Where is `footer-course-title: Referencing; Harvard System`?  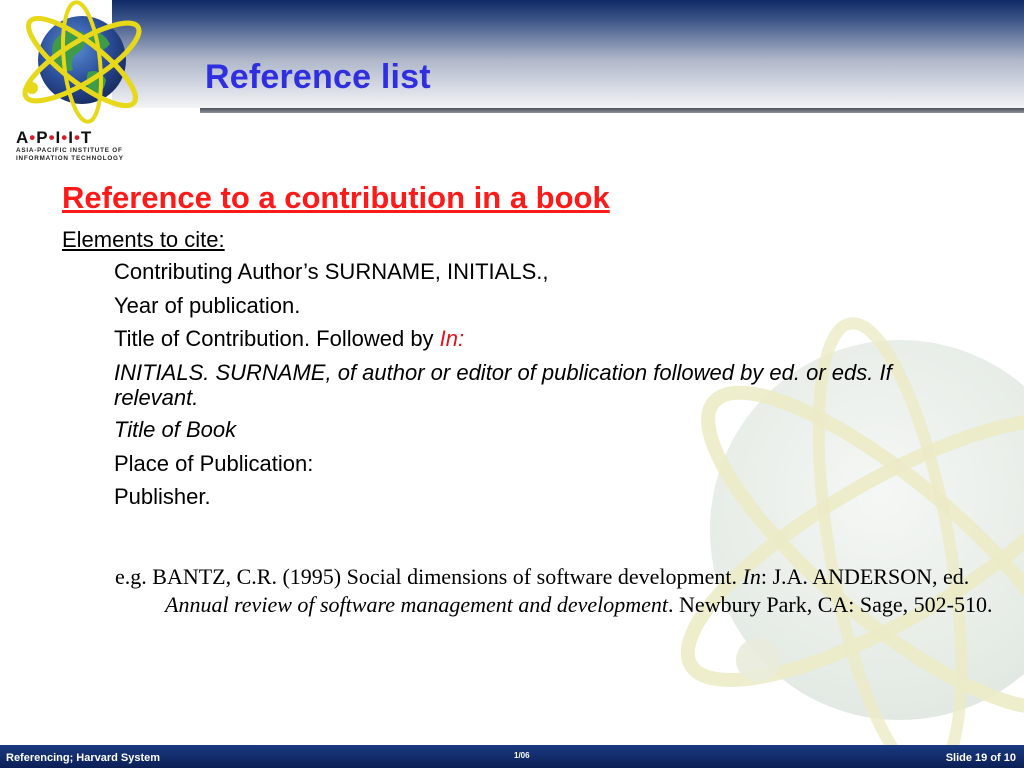 footer-course-title: Referencing; Harvard System is located at coordinates (83, 758).